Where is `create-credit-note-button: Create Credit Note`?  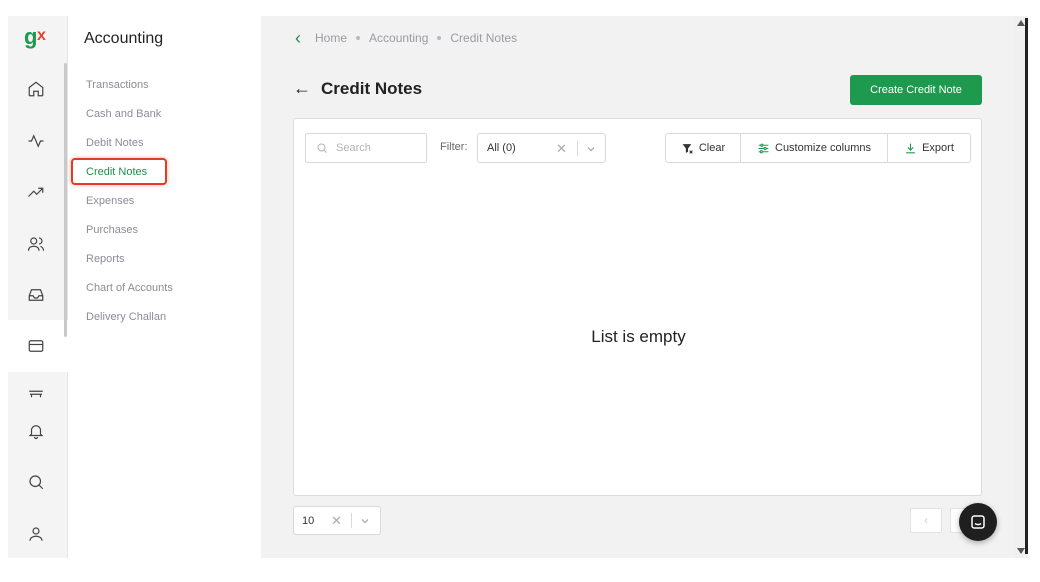 create-credit-note-button: Create Credit Note is located at coordinates (916, 90).